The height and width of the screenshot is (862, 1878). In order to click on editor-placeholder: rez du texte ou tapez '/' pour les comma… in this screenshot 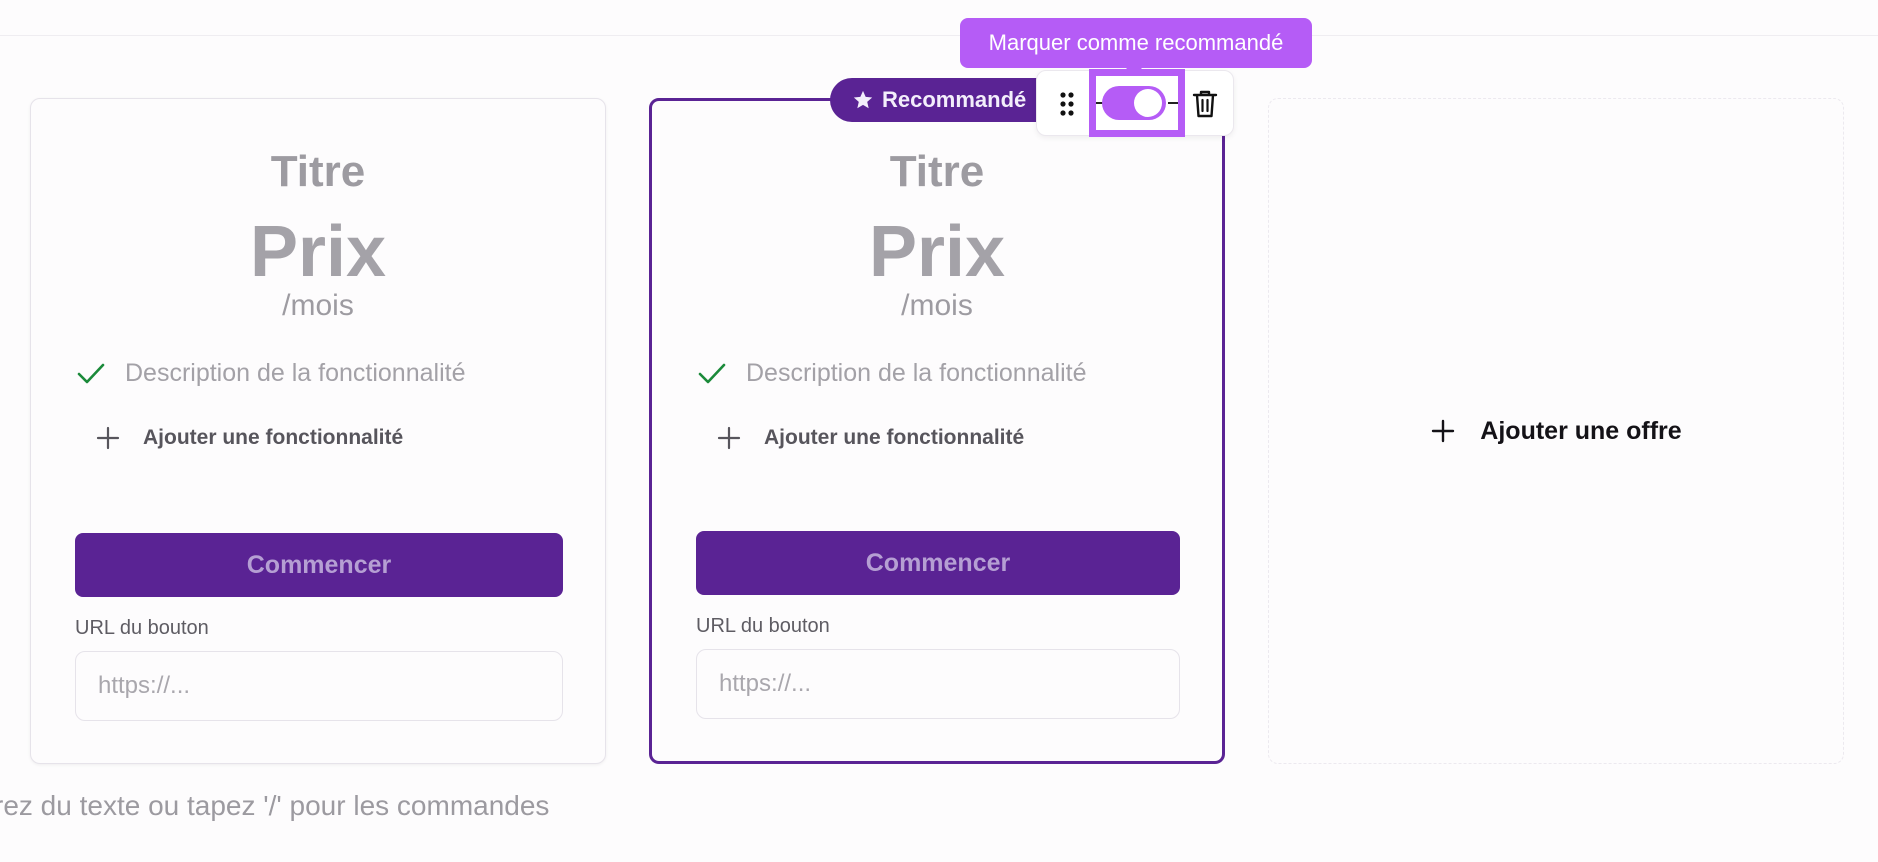, I will do `click(274, 806)`.